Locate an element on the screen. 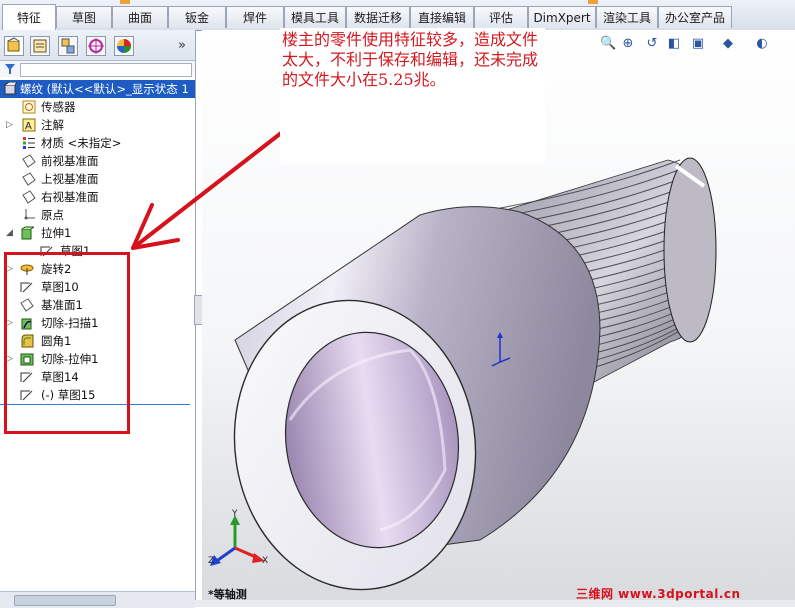 The height and width of the screenshot is (608, 795). tree-item-label: 注解 is located at coordinates (52, 125).